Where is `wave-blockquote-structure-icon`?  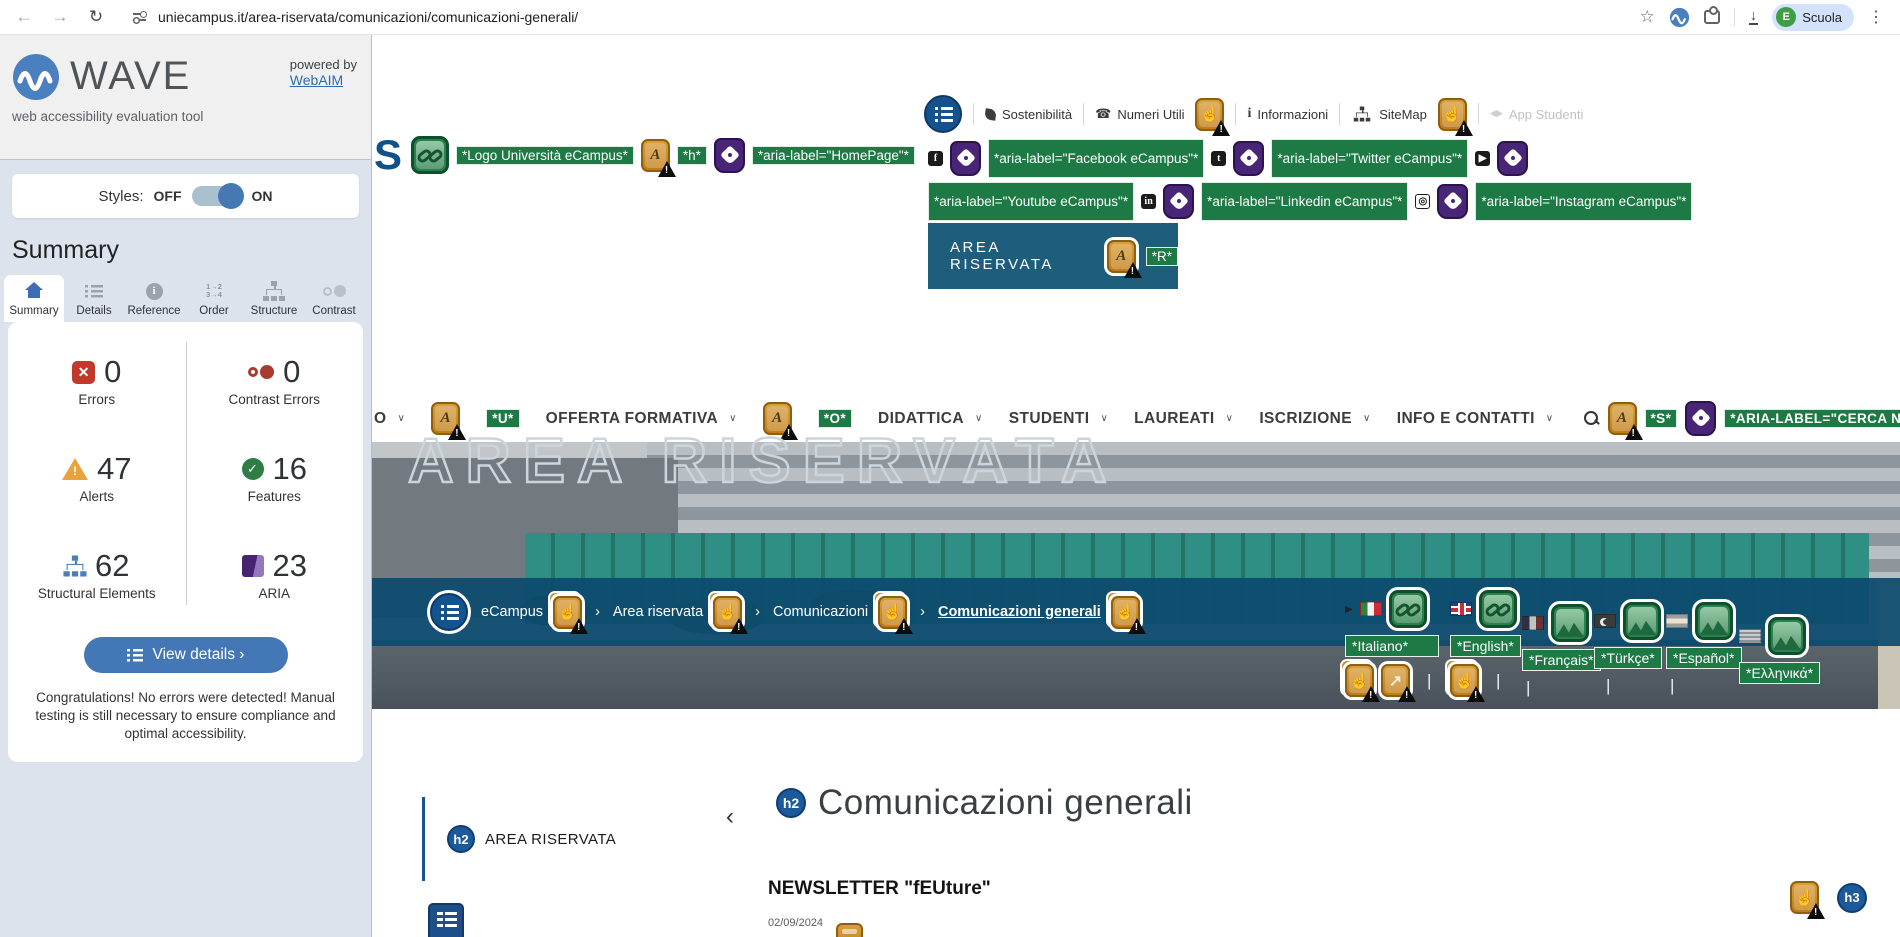 wave-blockquote-structure-icon is located at coordinates (446, 920).